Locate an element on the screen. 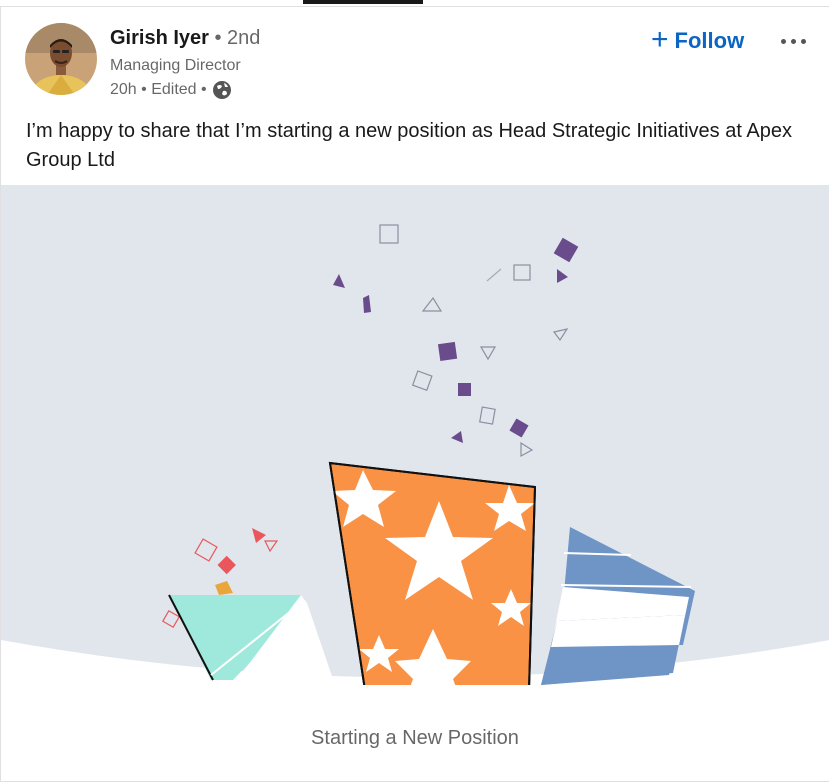 This screenshot has height=782, width=829. follow-button: + Follow is located at coordinates (697, 41).